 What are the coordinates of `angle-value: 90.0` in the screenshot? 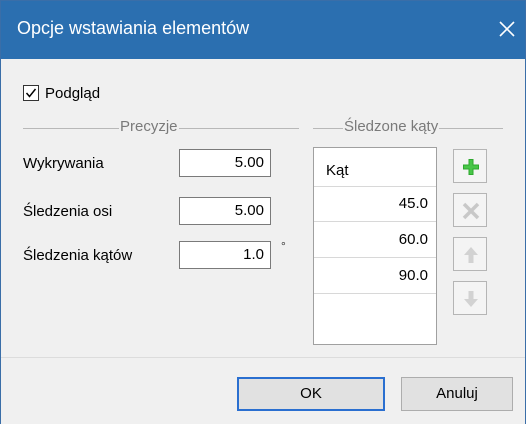 It's located at (413, 275).